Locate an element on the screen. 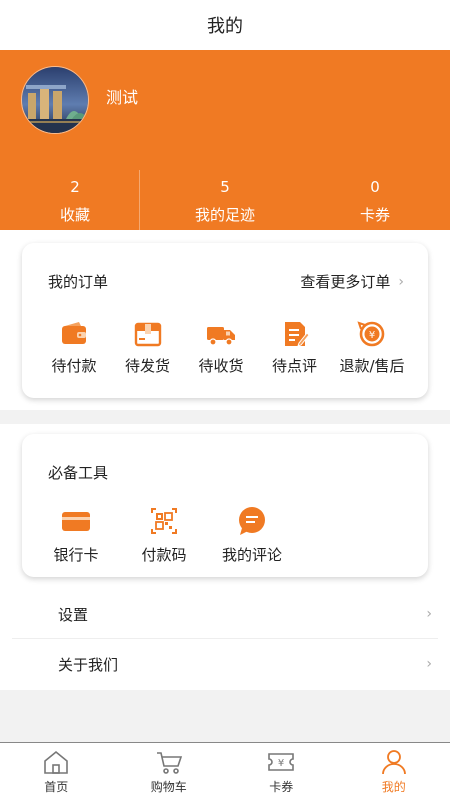 The width and height of the screenshot is (450, 800). tool-label: 我的评论 is located at coordinates (251, 555).